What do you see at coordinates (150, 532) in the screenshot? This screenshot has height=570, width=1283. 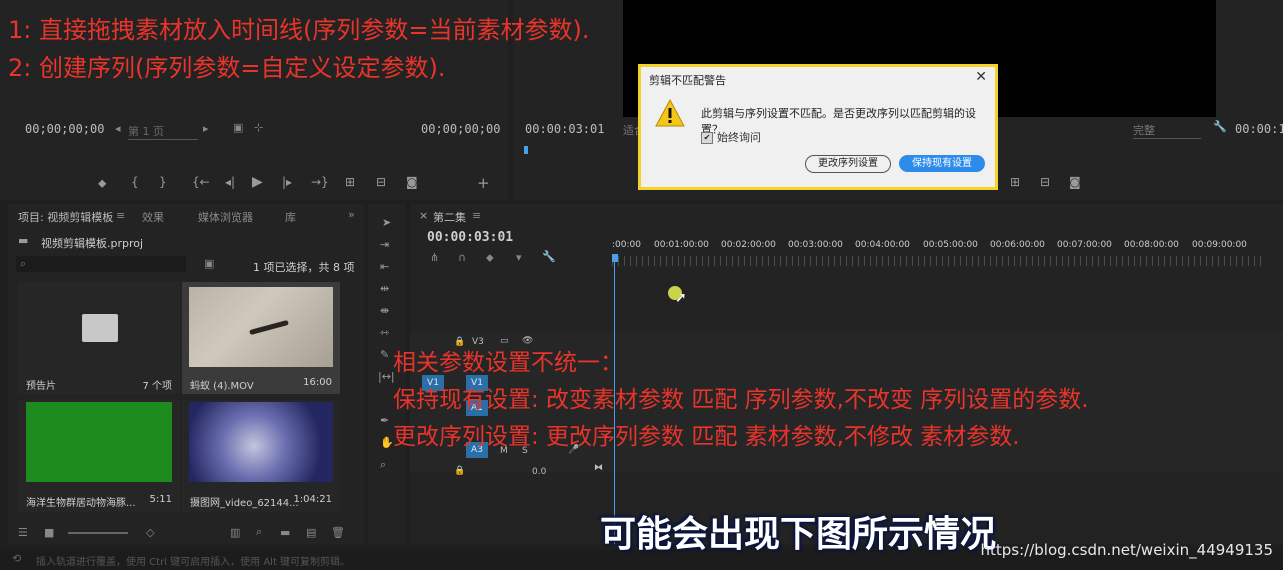 I see `sort-icon: ◇` at bounding box center [150, 532].